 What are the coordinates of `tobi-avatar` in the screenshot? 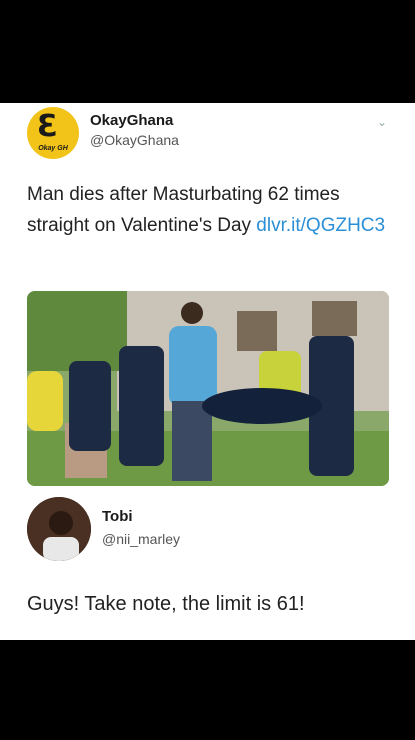 It's located at (59, 529).